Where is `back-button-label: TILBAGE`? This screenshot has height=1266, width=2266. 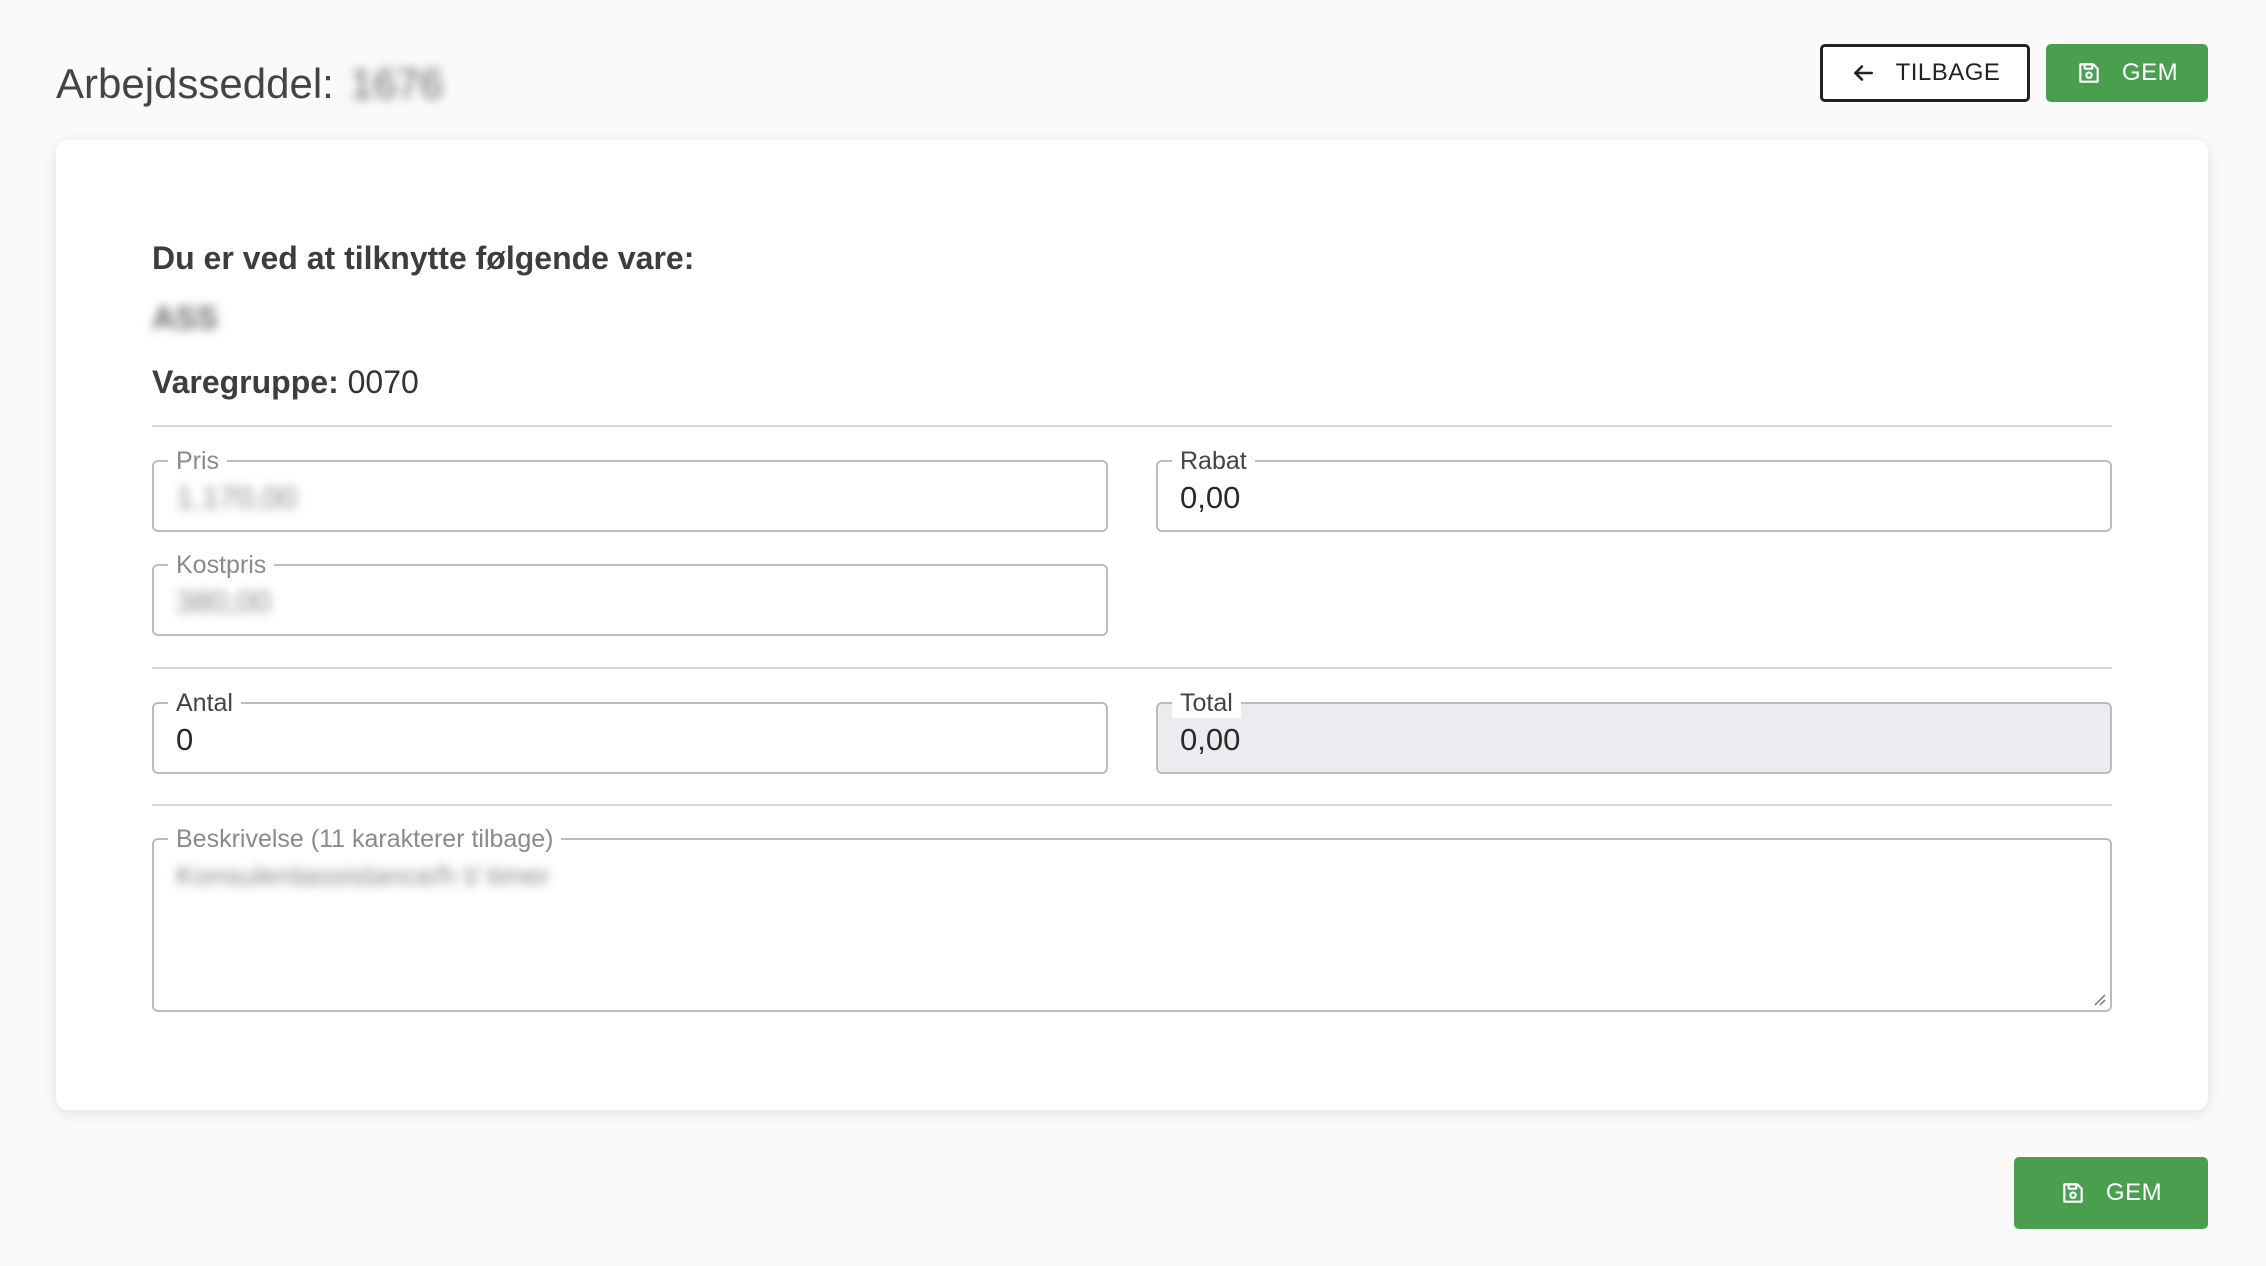 back-button-label: TILBAGE is located at coordinates (1948, 72).